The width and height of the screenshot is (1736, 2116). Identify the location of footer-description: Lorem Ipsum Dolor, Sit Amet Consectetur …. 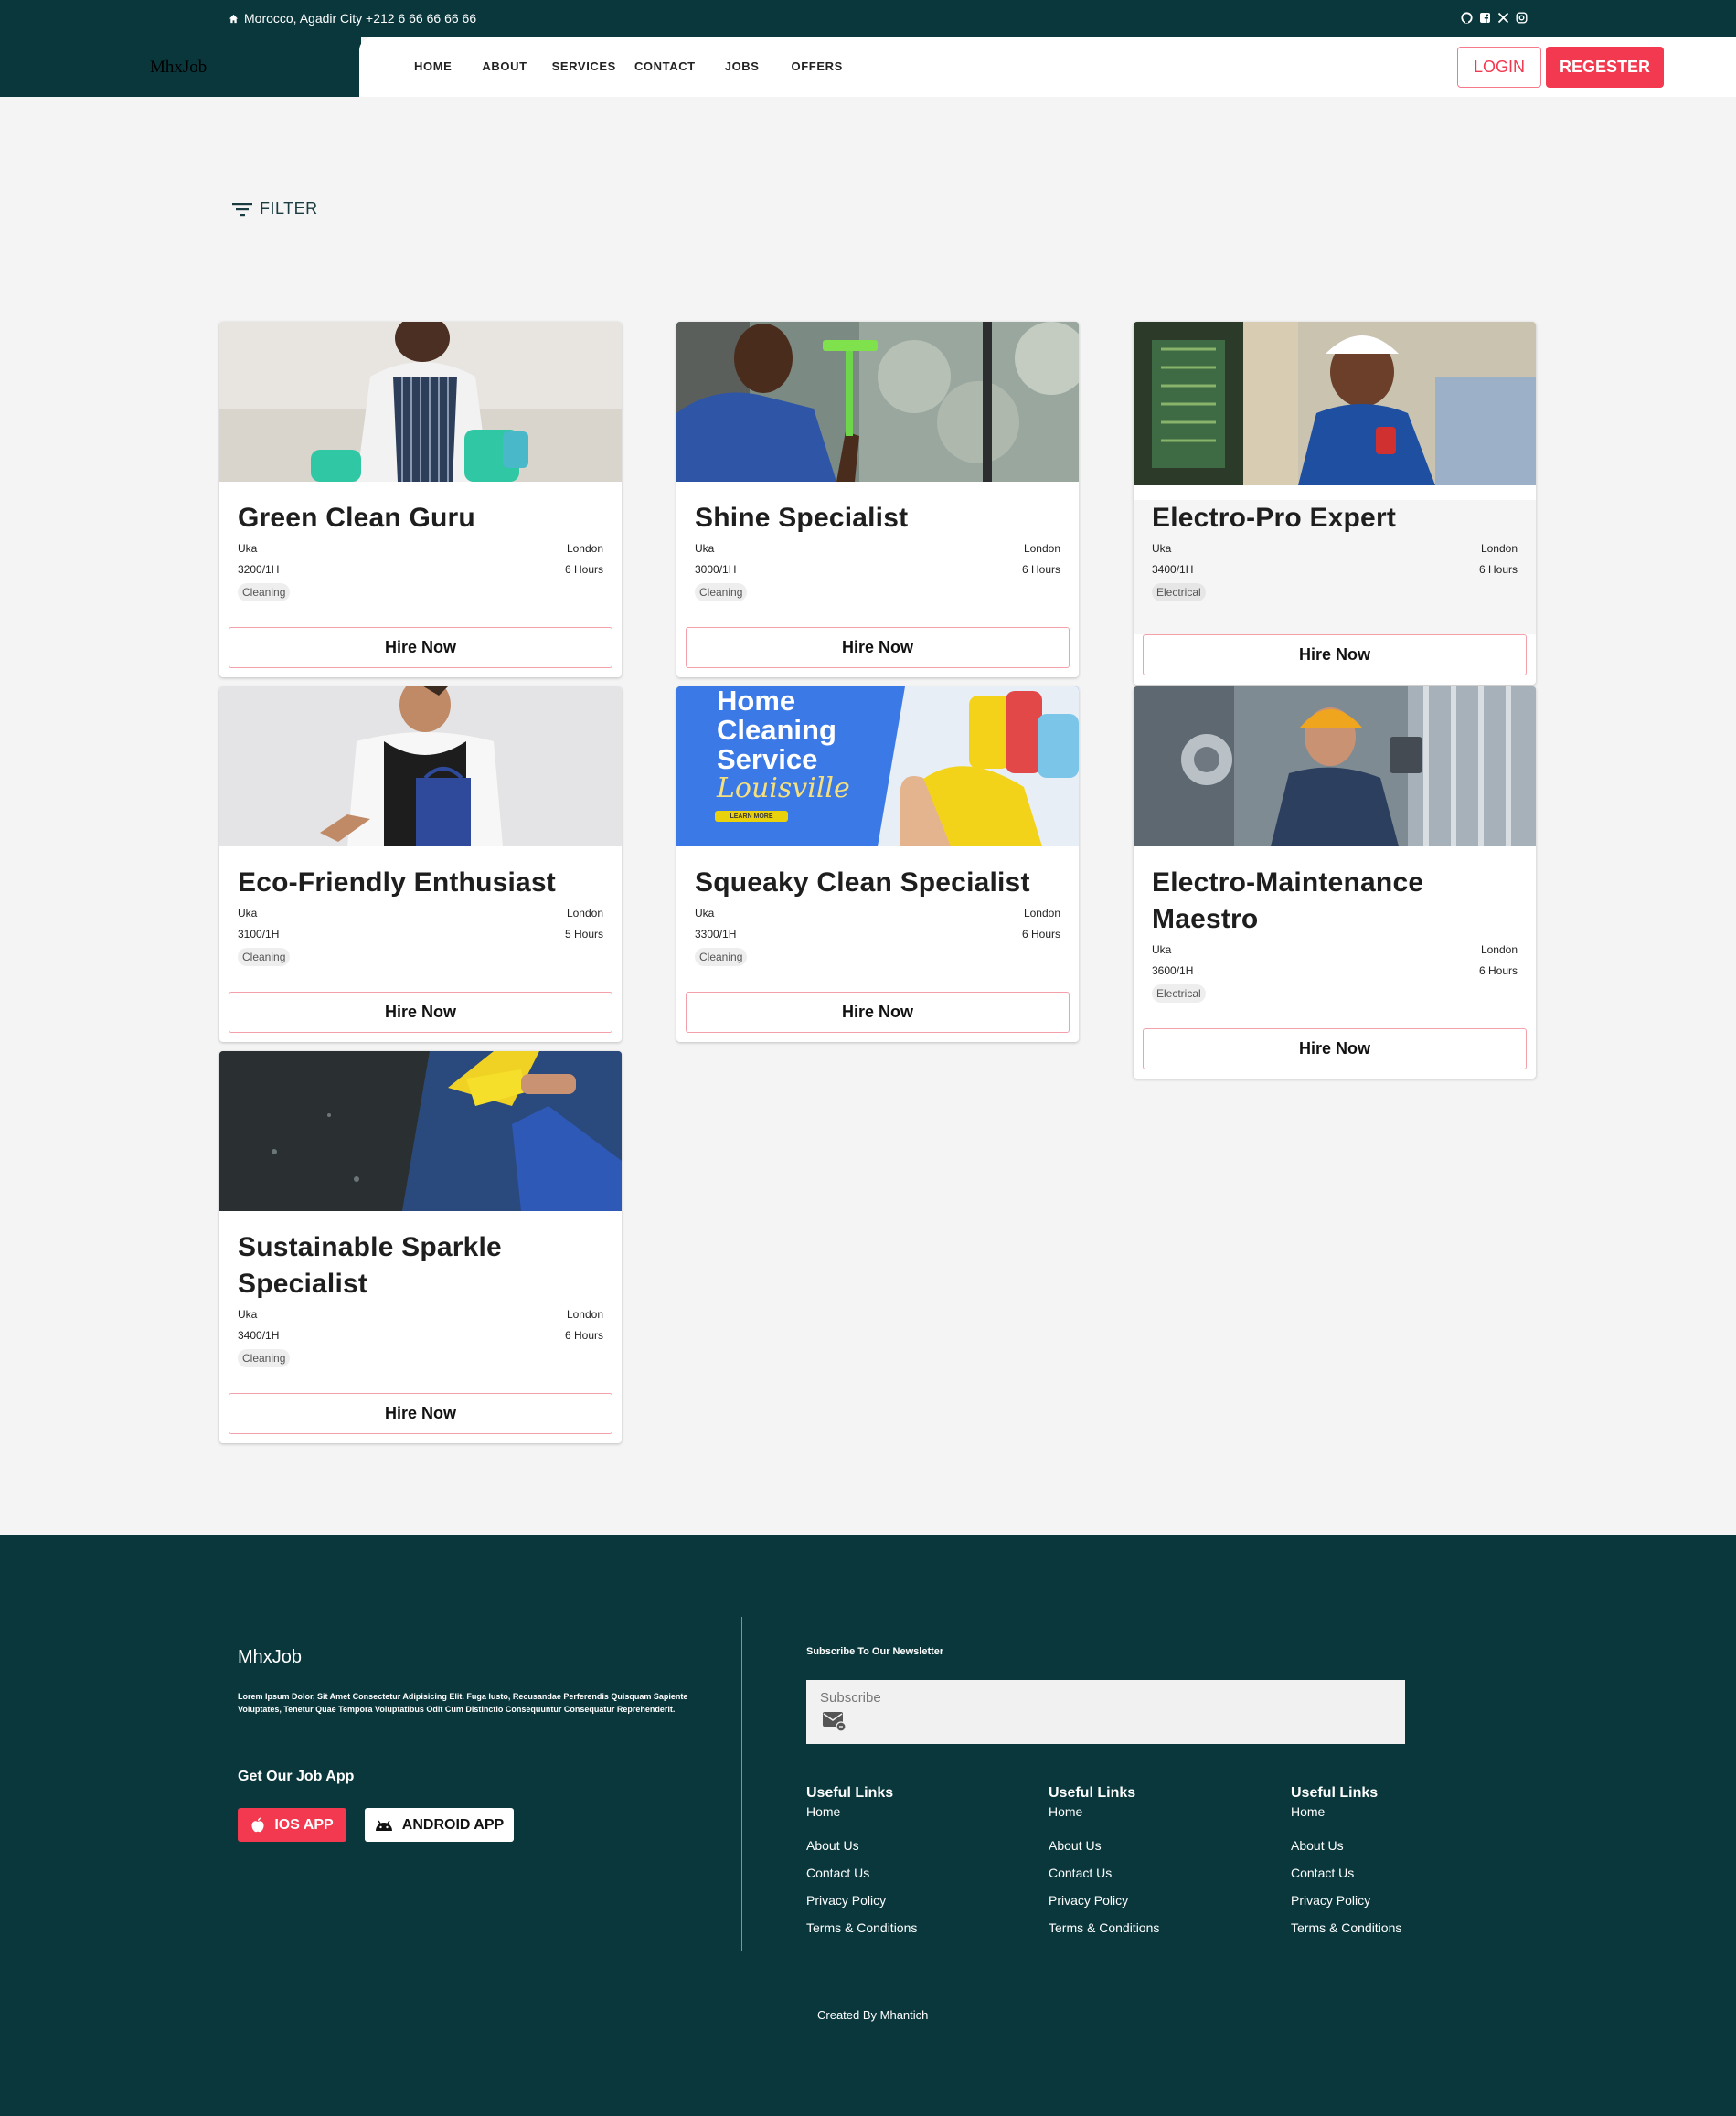
(463, 1703).